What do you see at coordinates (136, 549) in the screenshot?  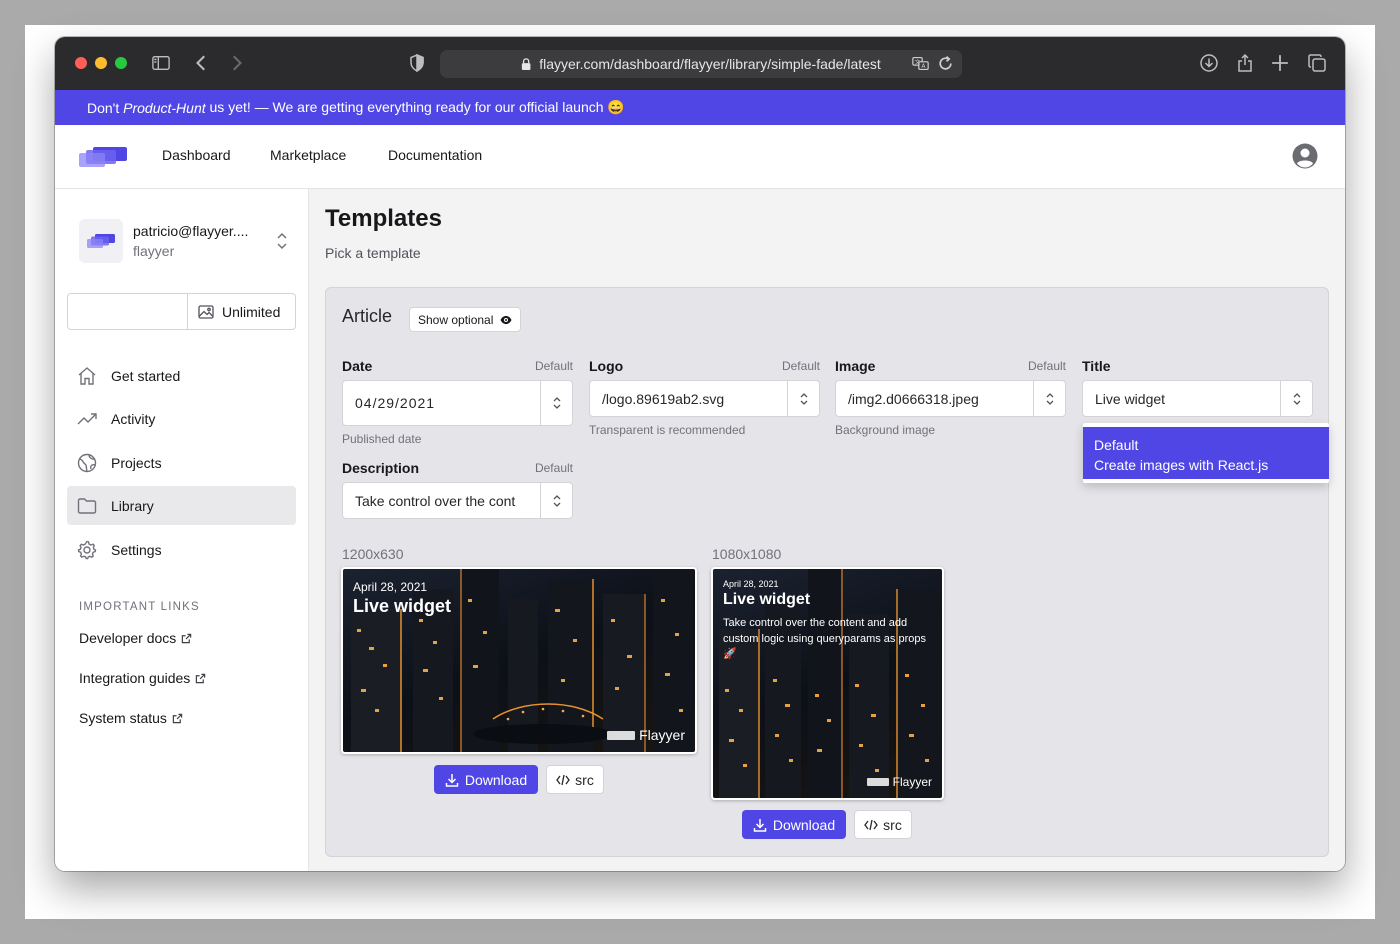 I see `sidebar-item-label: Settings` at bounding box center [136, 549].